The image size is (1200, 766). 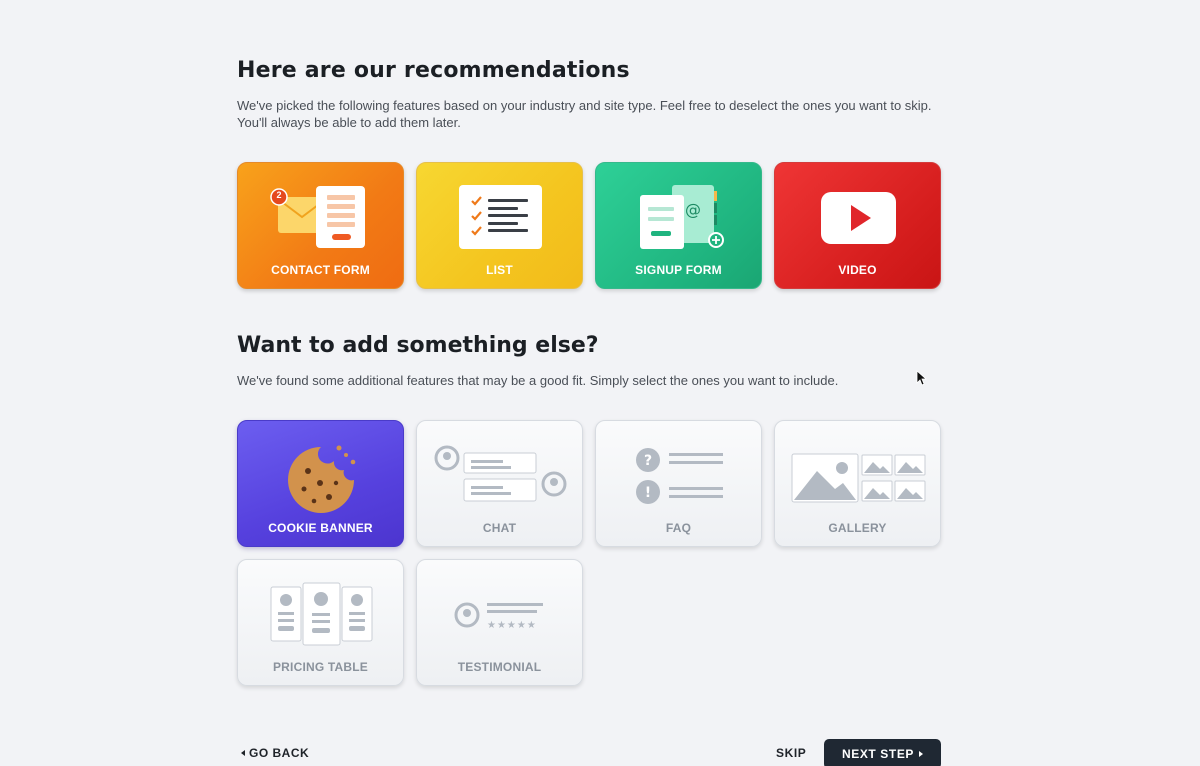 What do you see at coordinates (320, 528) in the screenshot?
I see `card-label: COOKIE BANNER` at bounding box center [320, 528].